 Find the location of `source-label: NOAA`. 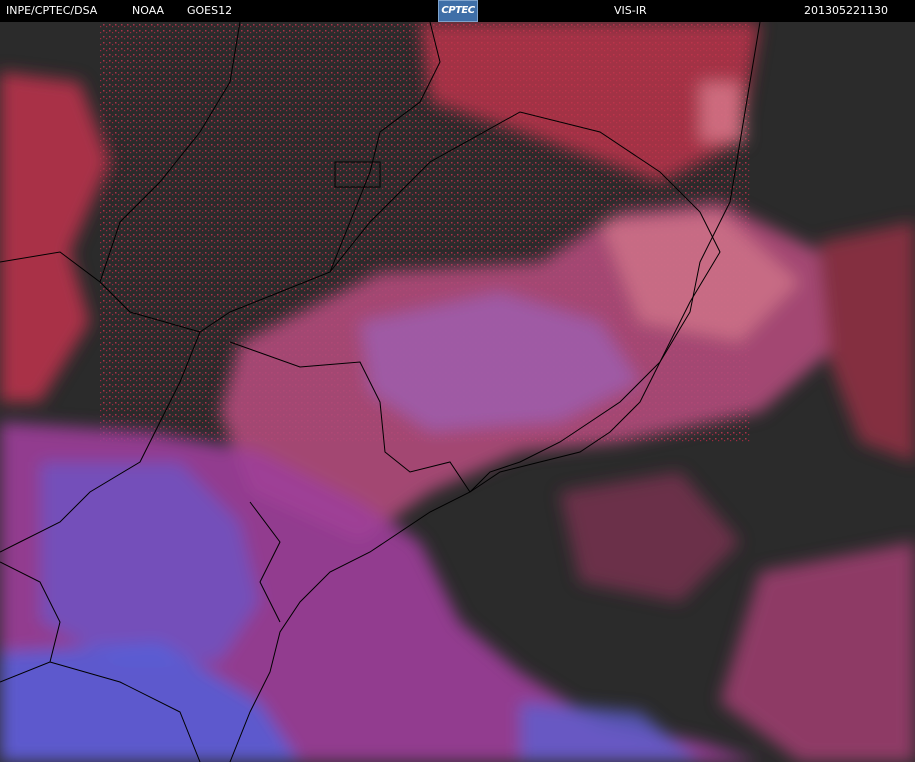

source-label: NOAA is located at coordinates (148, 10).